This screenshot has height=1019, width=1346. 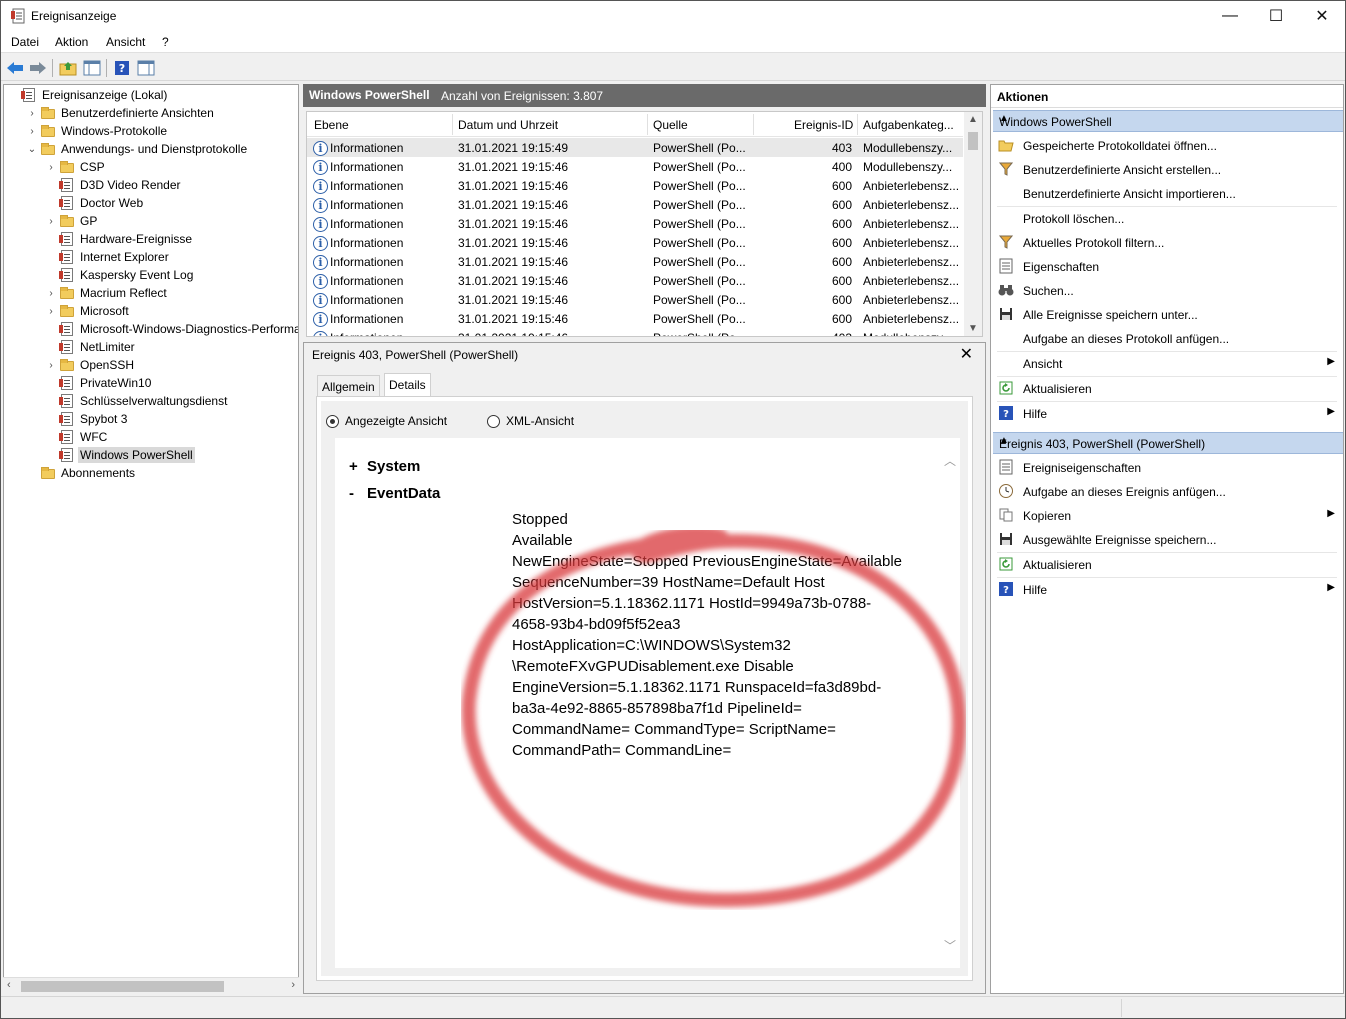 What do you see at coordinates (15, 68) in the screenshot?
I see `back-arrow-icon` at bounding box center [15, 68].